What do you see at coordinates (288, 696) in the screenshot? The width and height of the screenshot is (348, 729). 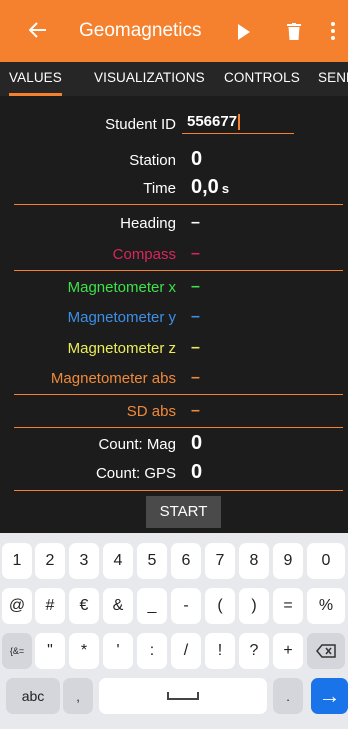 I see `key-period: .` at bounding box center [288, 696].